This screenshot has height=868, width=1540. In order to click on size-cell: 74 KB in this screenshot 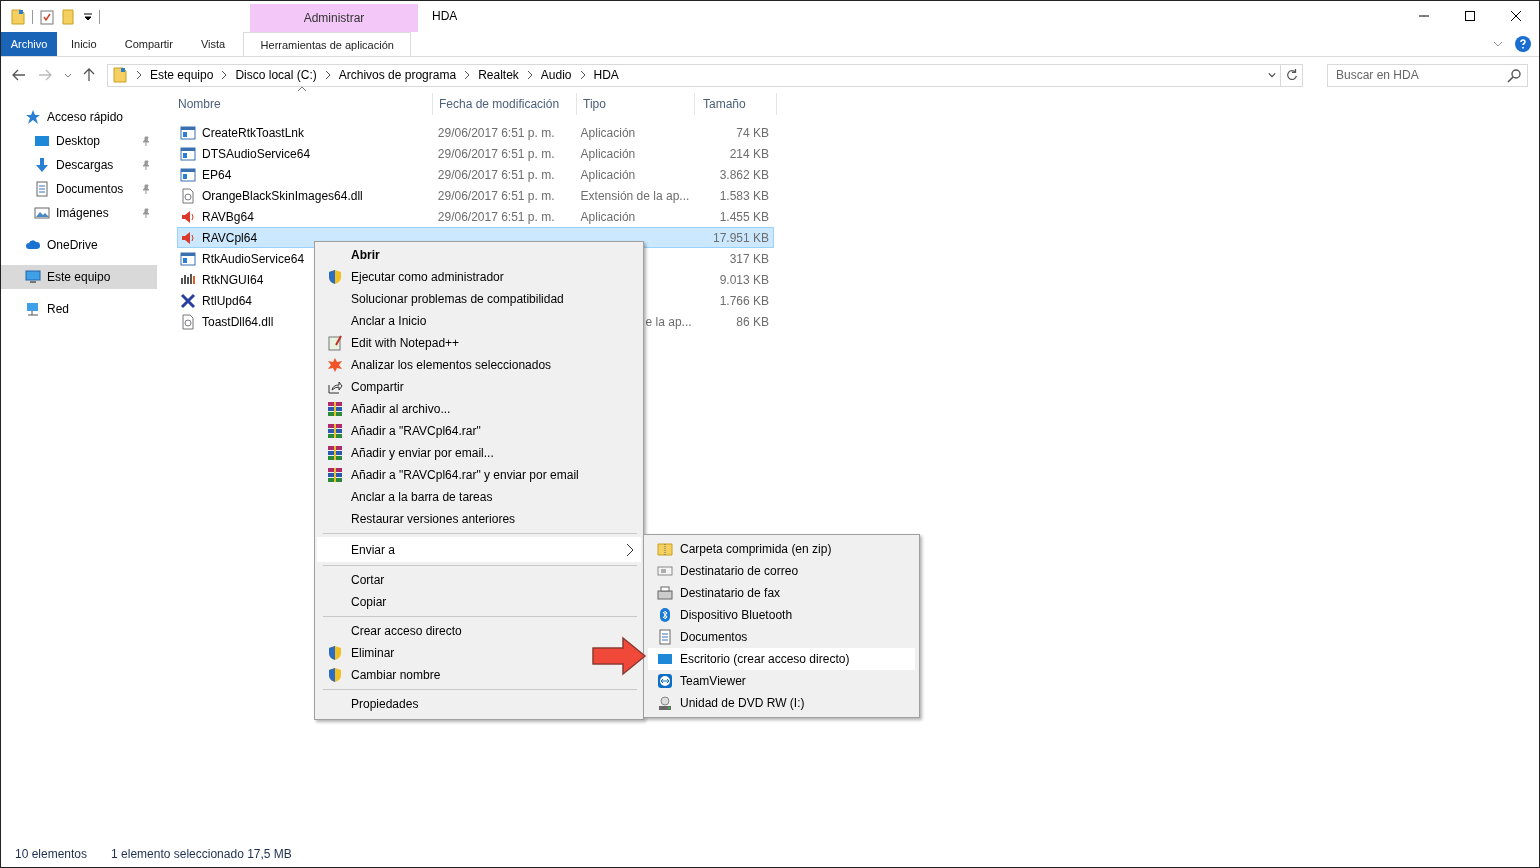, I will do `click(752, 132)`.